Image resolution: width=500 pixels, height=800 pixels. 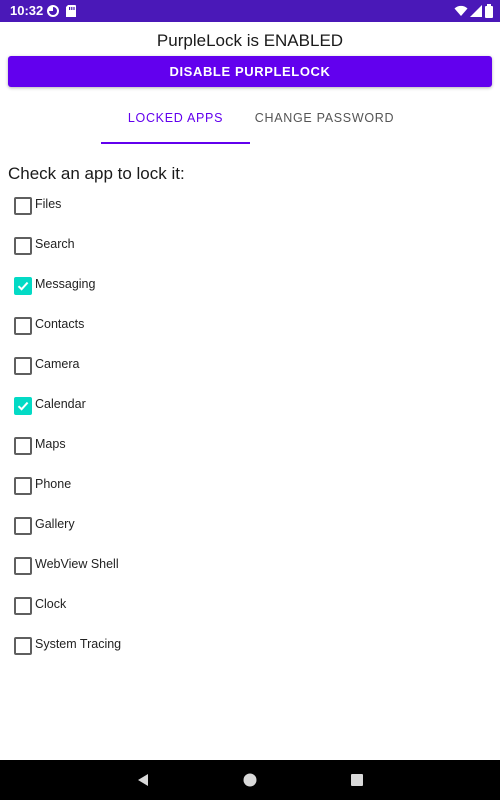 What do you see at coordinates (55, 524) in the screenshot?
I see `app-label: Gallery` at bounding box center [55, 524].